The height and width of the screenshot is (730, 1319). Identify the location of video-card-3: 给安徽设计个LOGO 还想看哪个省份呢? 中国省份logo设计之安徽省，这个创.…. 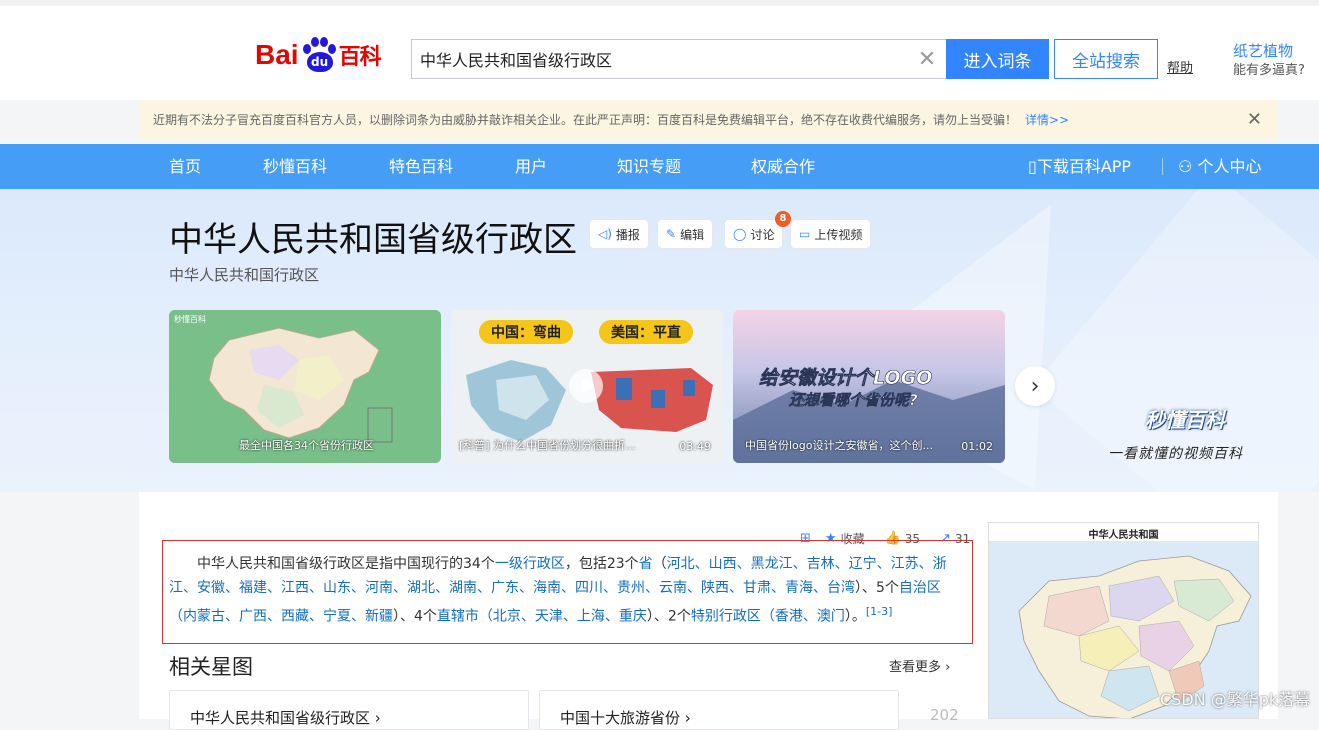
(869, 386).